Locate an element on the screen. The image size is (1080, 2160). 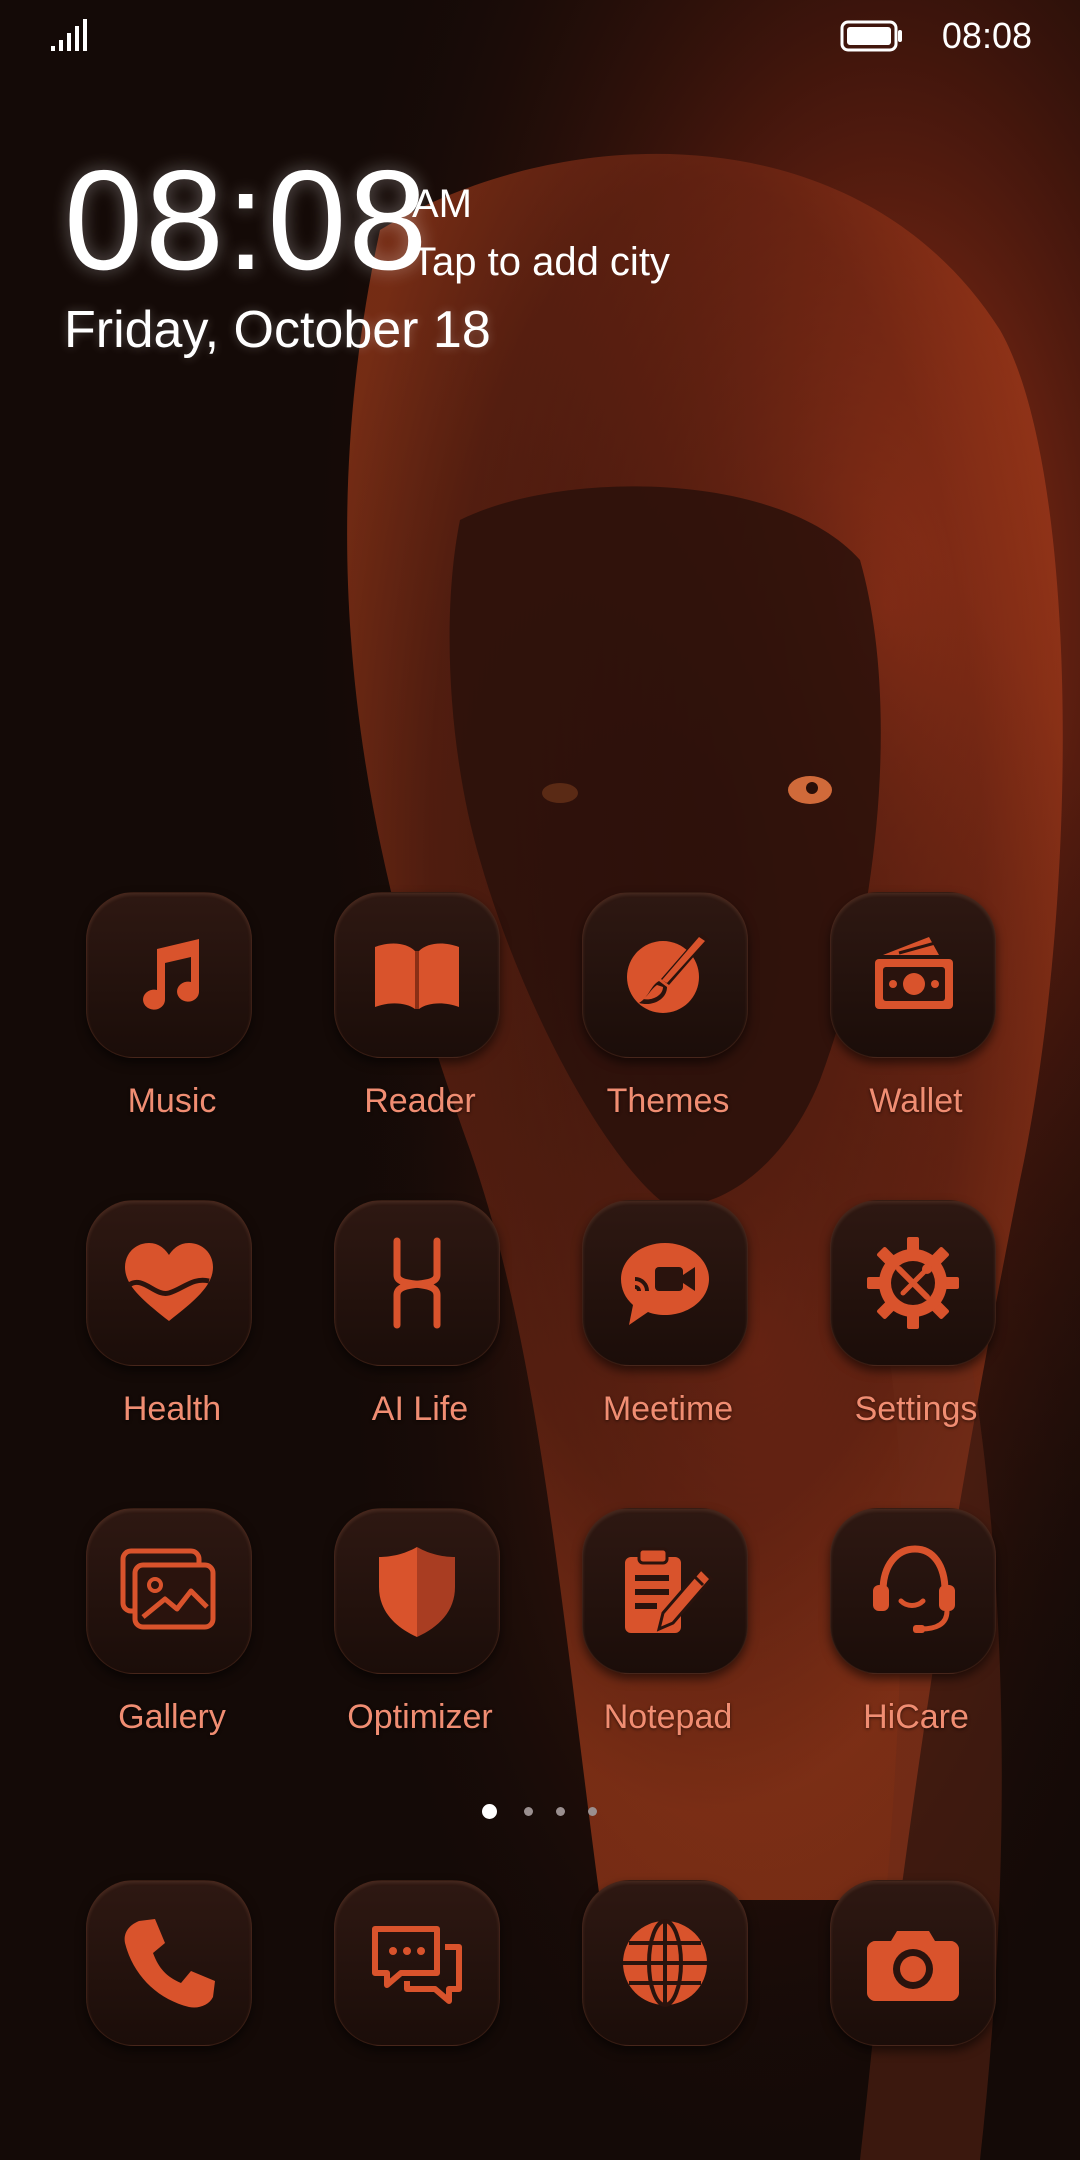
app-themes: Themes is located at coordinates (668, 1027).